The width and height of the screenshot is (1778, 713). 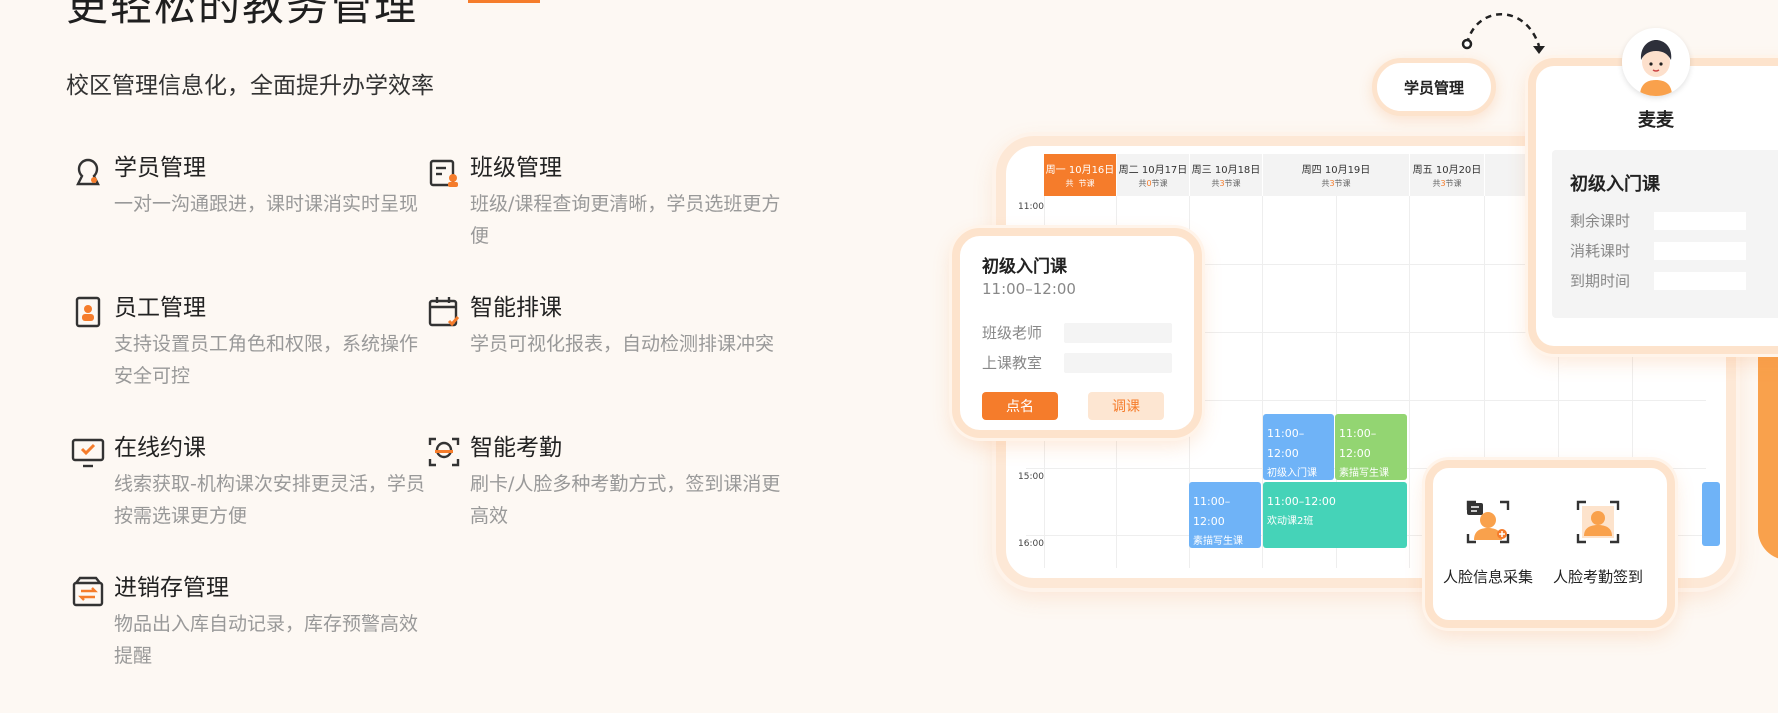 I want to click on remaining-hours-label: 剩余课时, so click(x=1600, y=221).